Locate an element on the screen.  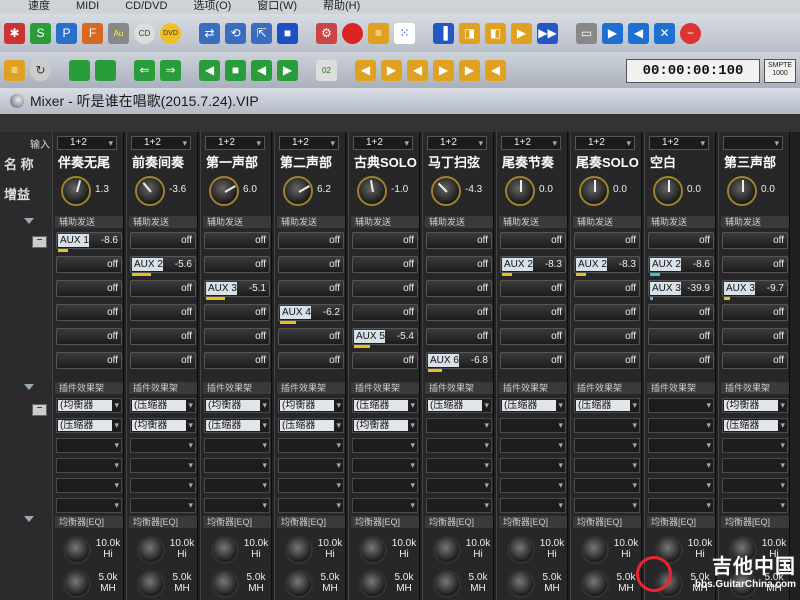
channel-name: 前奏间奏 is located at coordinates (163, 162).